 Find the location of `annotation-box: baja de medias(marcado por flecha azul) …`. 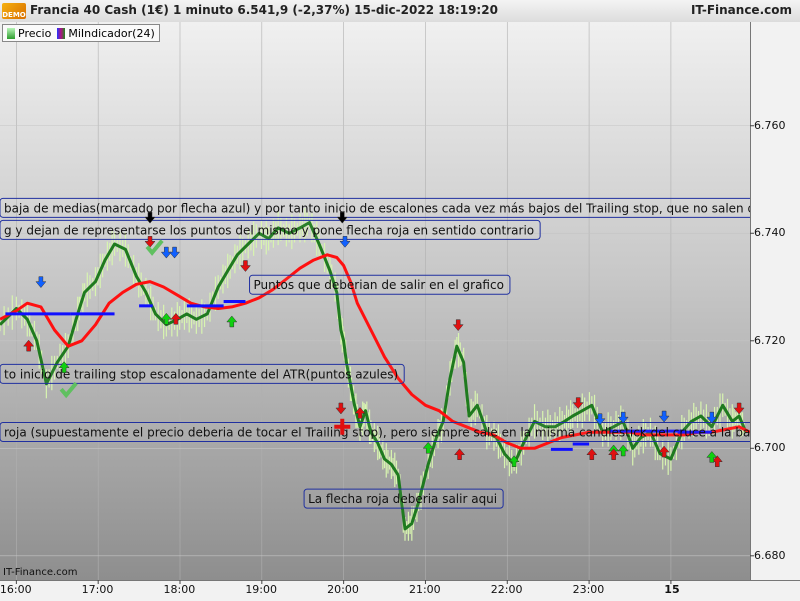

annotation-box: baja de medias(marcado por flecha azul) … is located at coordinates (400, 207).